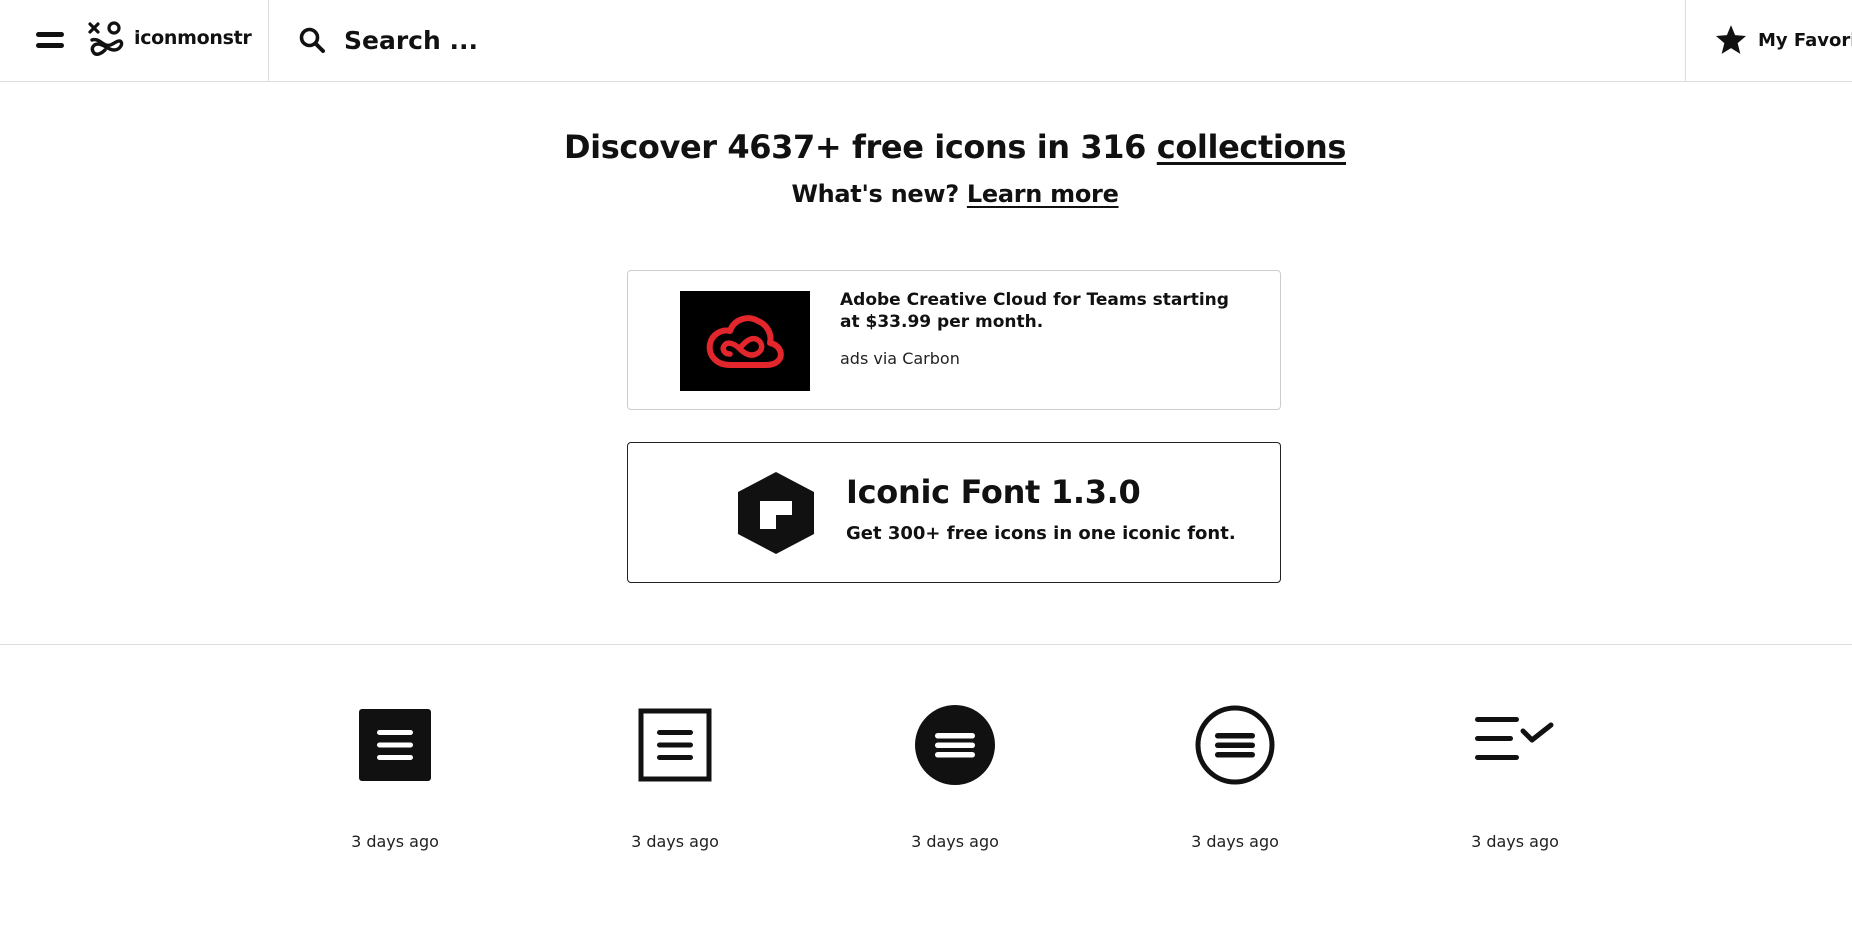  I want to click on ad-via-label: ads via Carbon, so click(900, 358).